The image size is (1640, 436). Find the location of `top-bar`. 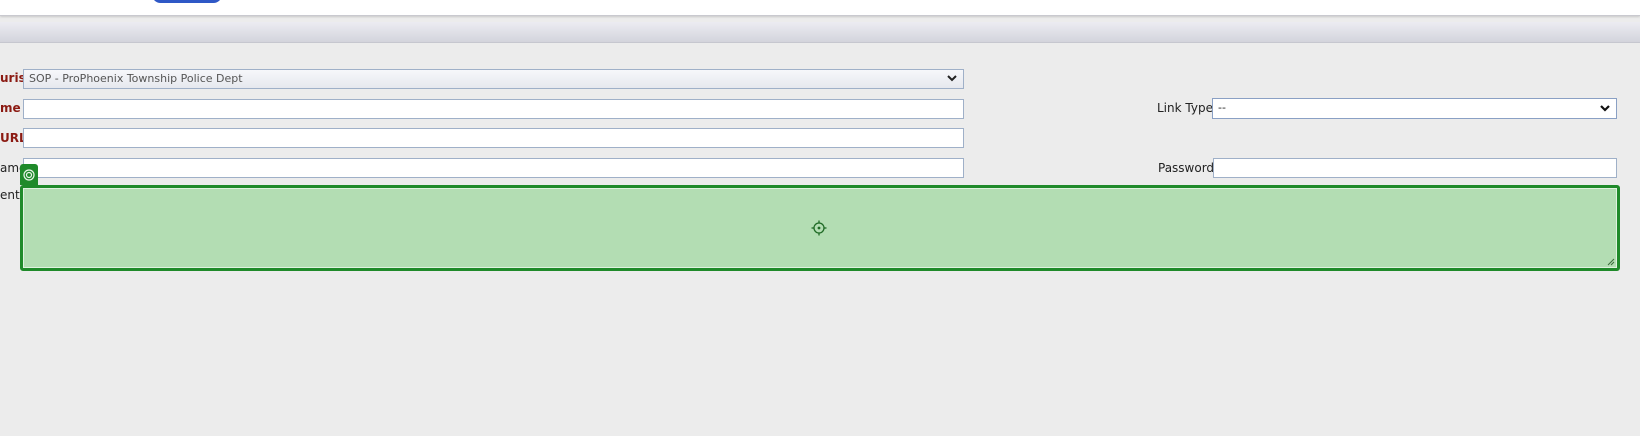

top-bar is located at coordinates (820, 8).